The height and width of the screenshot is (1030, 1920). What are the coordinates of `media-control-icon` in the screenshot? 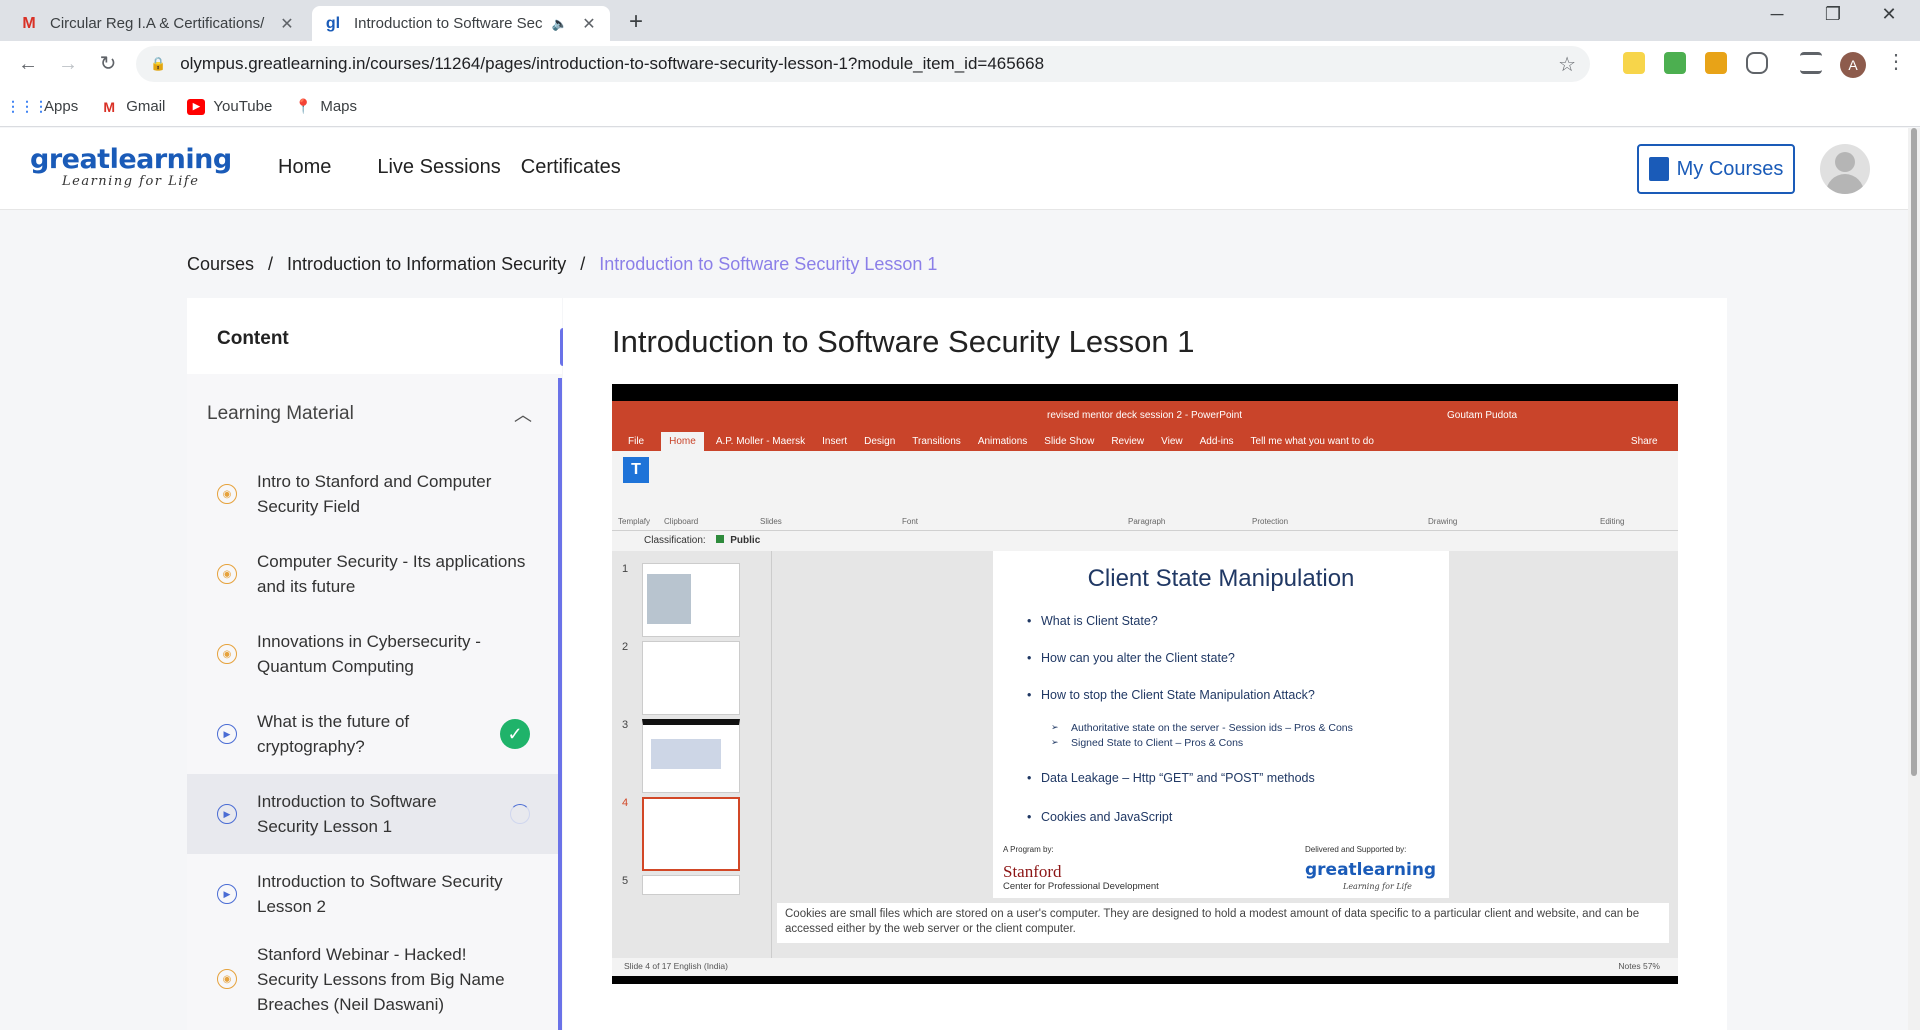 It's located at (1811, 63).